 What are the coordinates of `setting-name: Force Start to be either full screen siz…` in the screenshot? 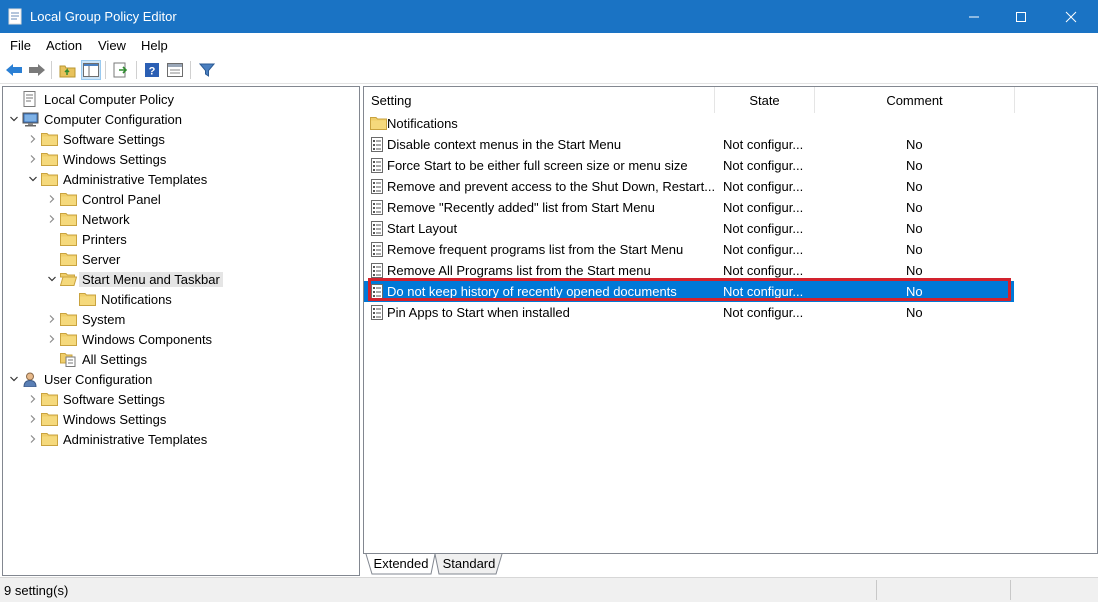 It's located at (537, 165).